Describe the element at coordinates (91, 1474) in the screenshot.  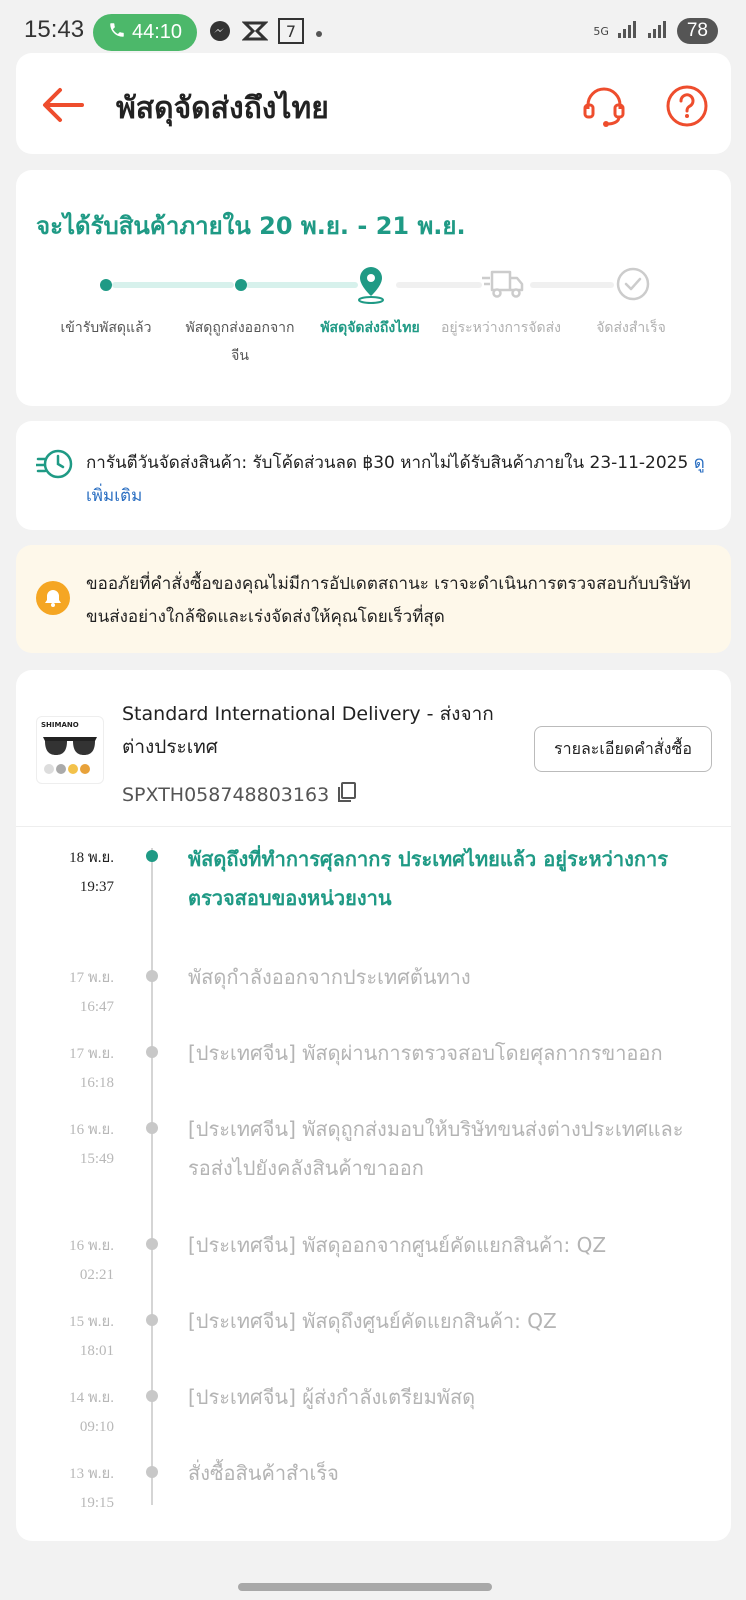
I see `event-date: 13 พ.ย.` at that location.